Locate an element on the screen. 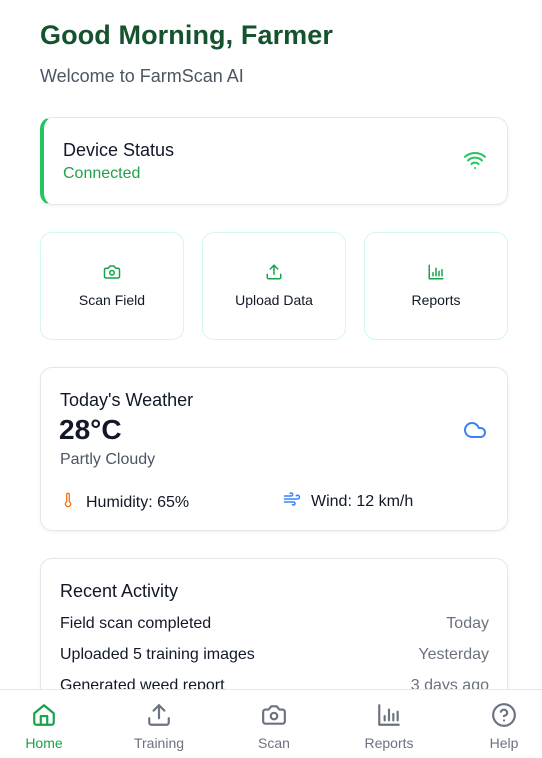 The width and height of the screenshot is (542, 758). nav-home: Home is located at coordinates (47, 724).